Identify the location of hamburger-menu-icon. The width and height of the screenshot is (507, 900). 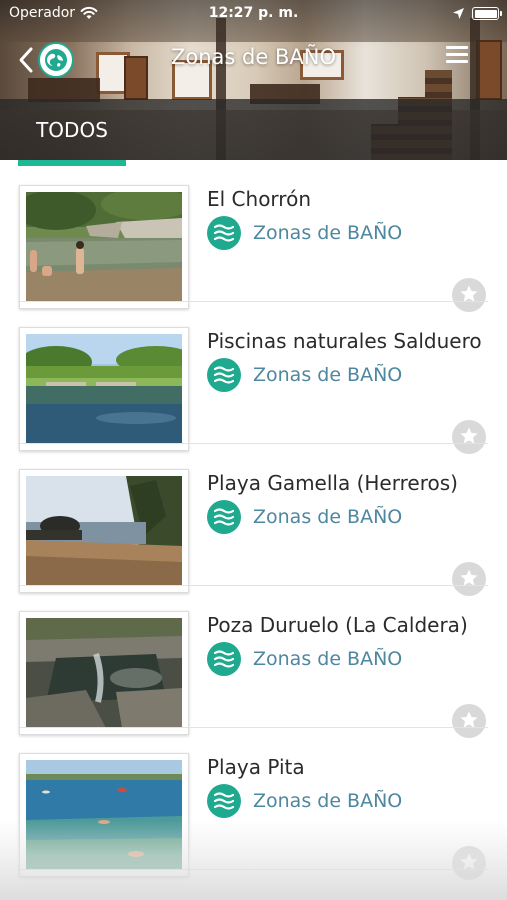
(458, 56).